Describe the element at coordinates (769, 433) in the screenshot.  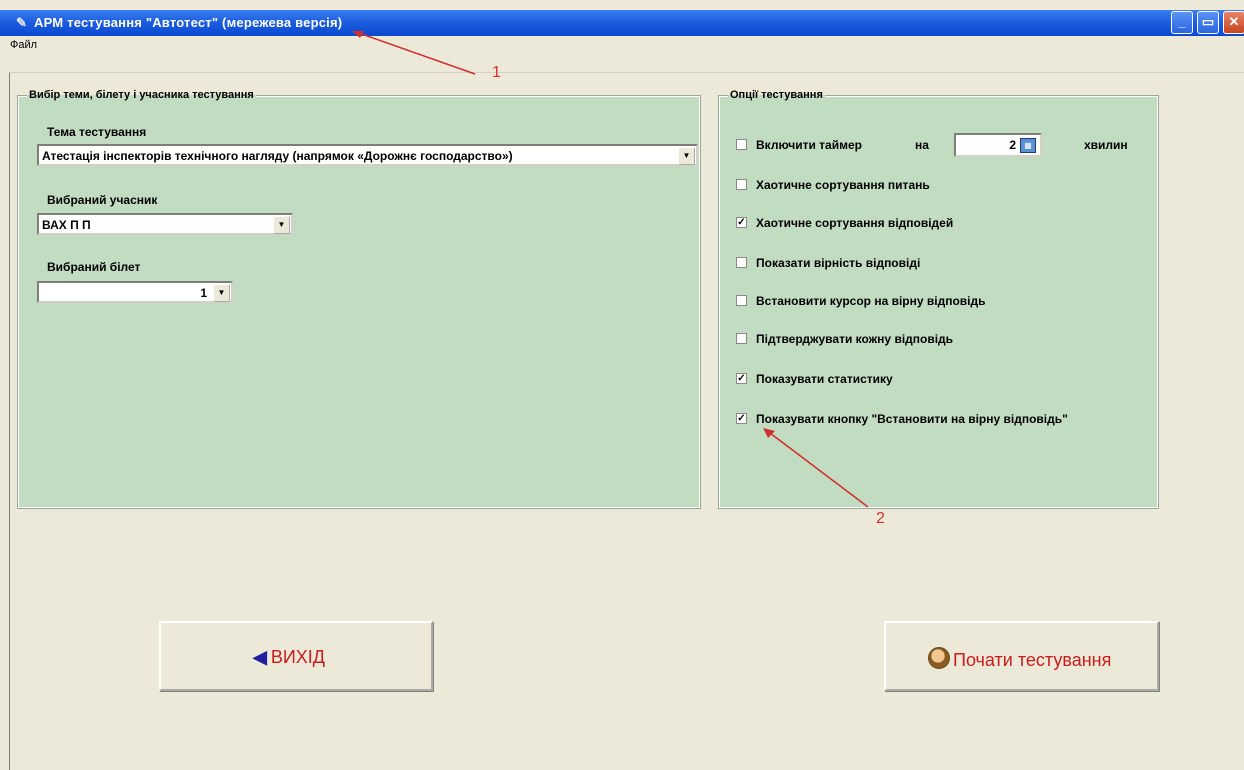
I see `arrowhead-icon` at that location.